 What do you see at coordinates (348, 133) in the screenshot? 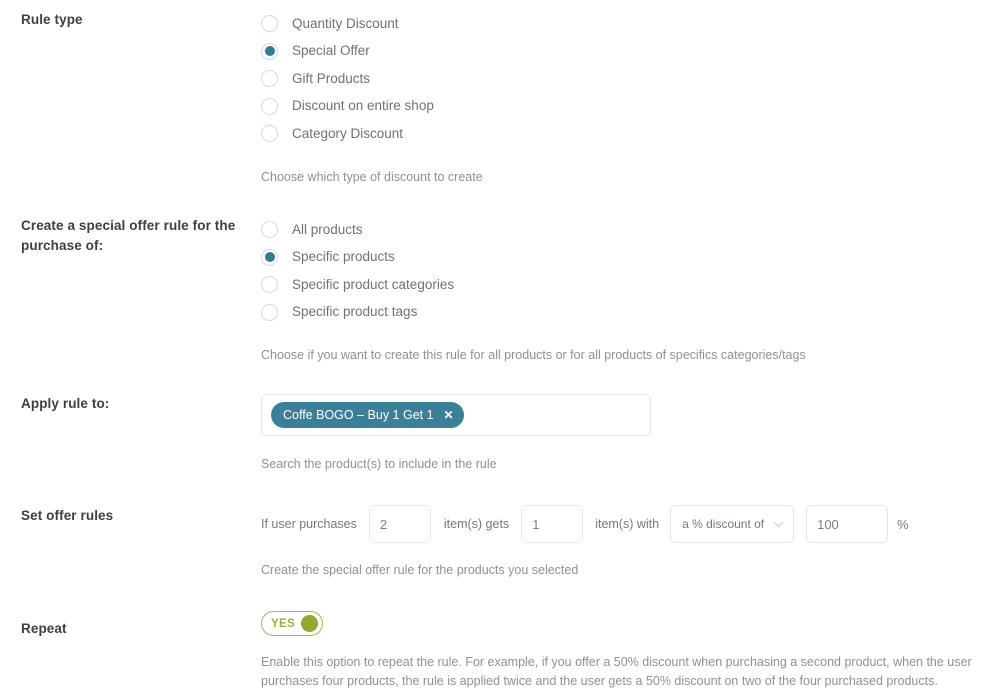
I see `radio-option-label: Category Discount` at bounding box center [348, 133].